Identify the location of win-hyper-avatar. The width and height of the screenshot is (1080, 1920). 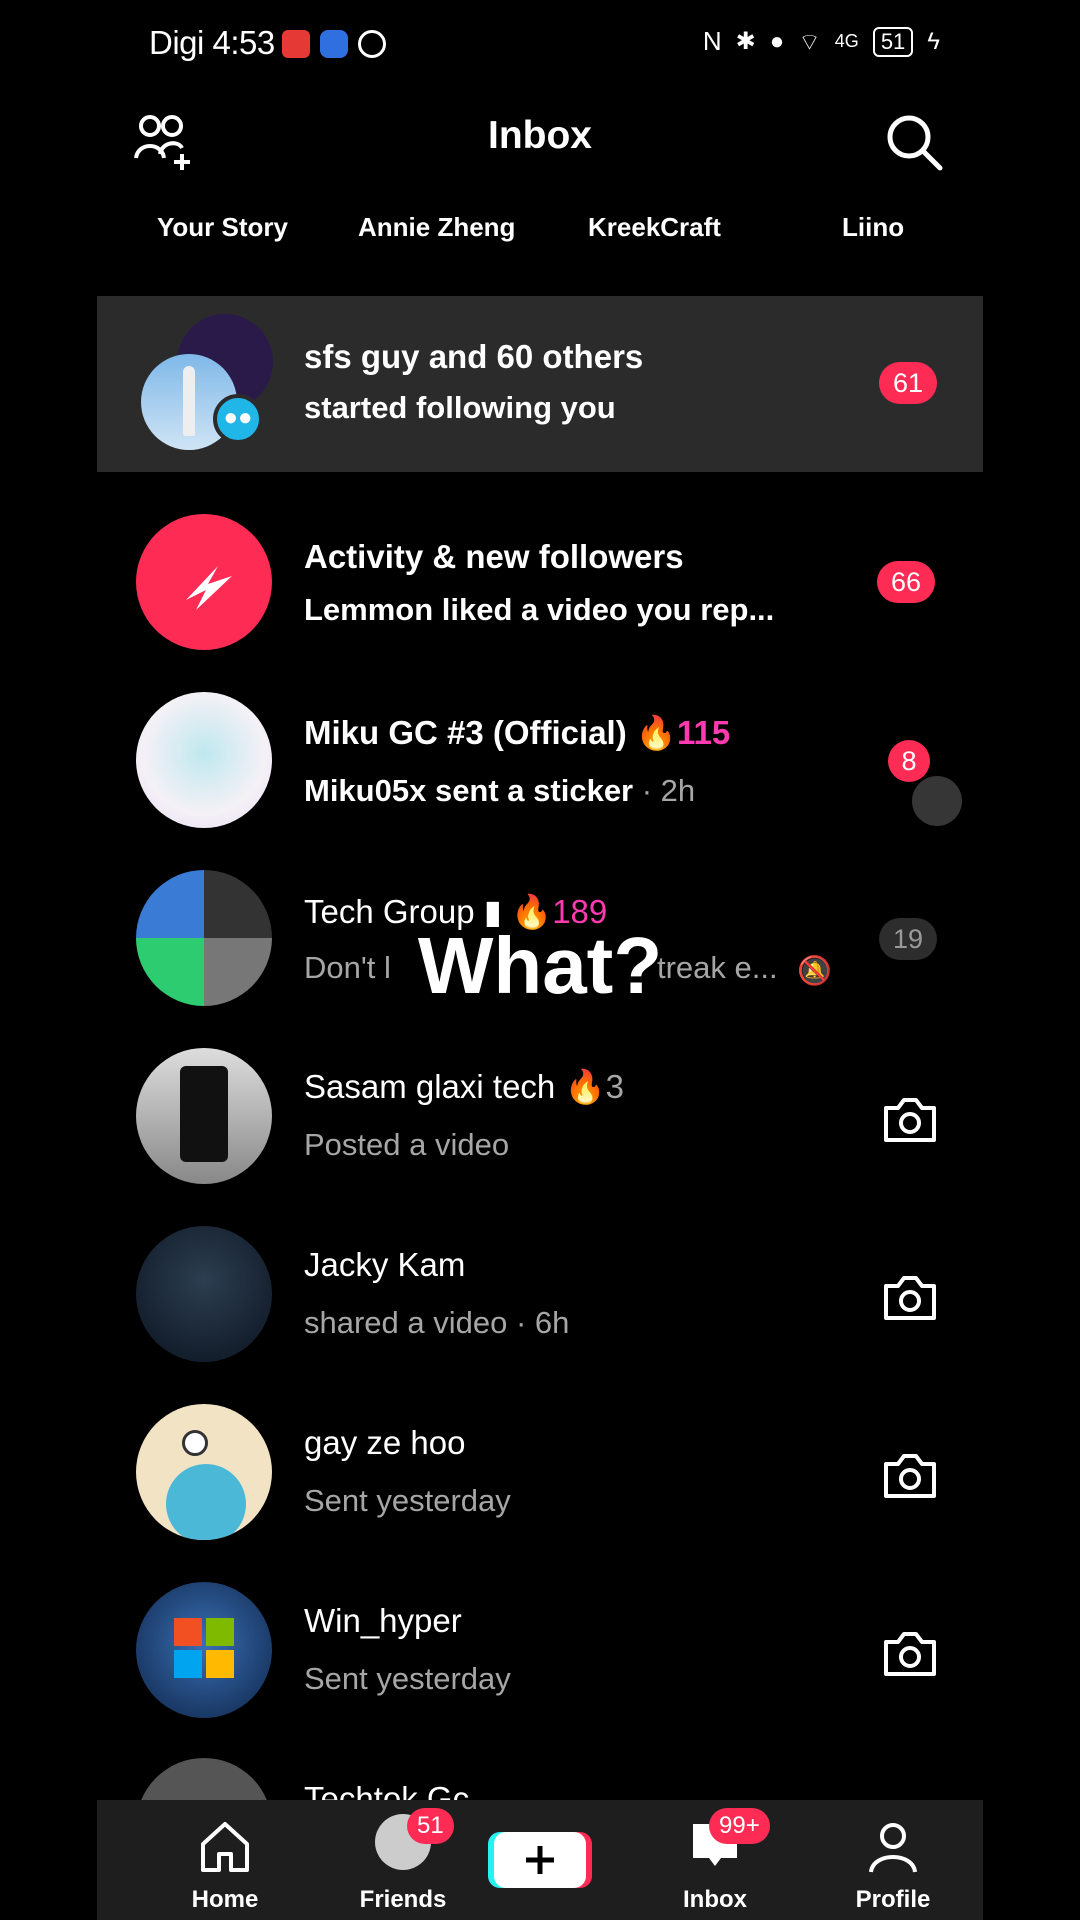
(204, 1650).